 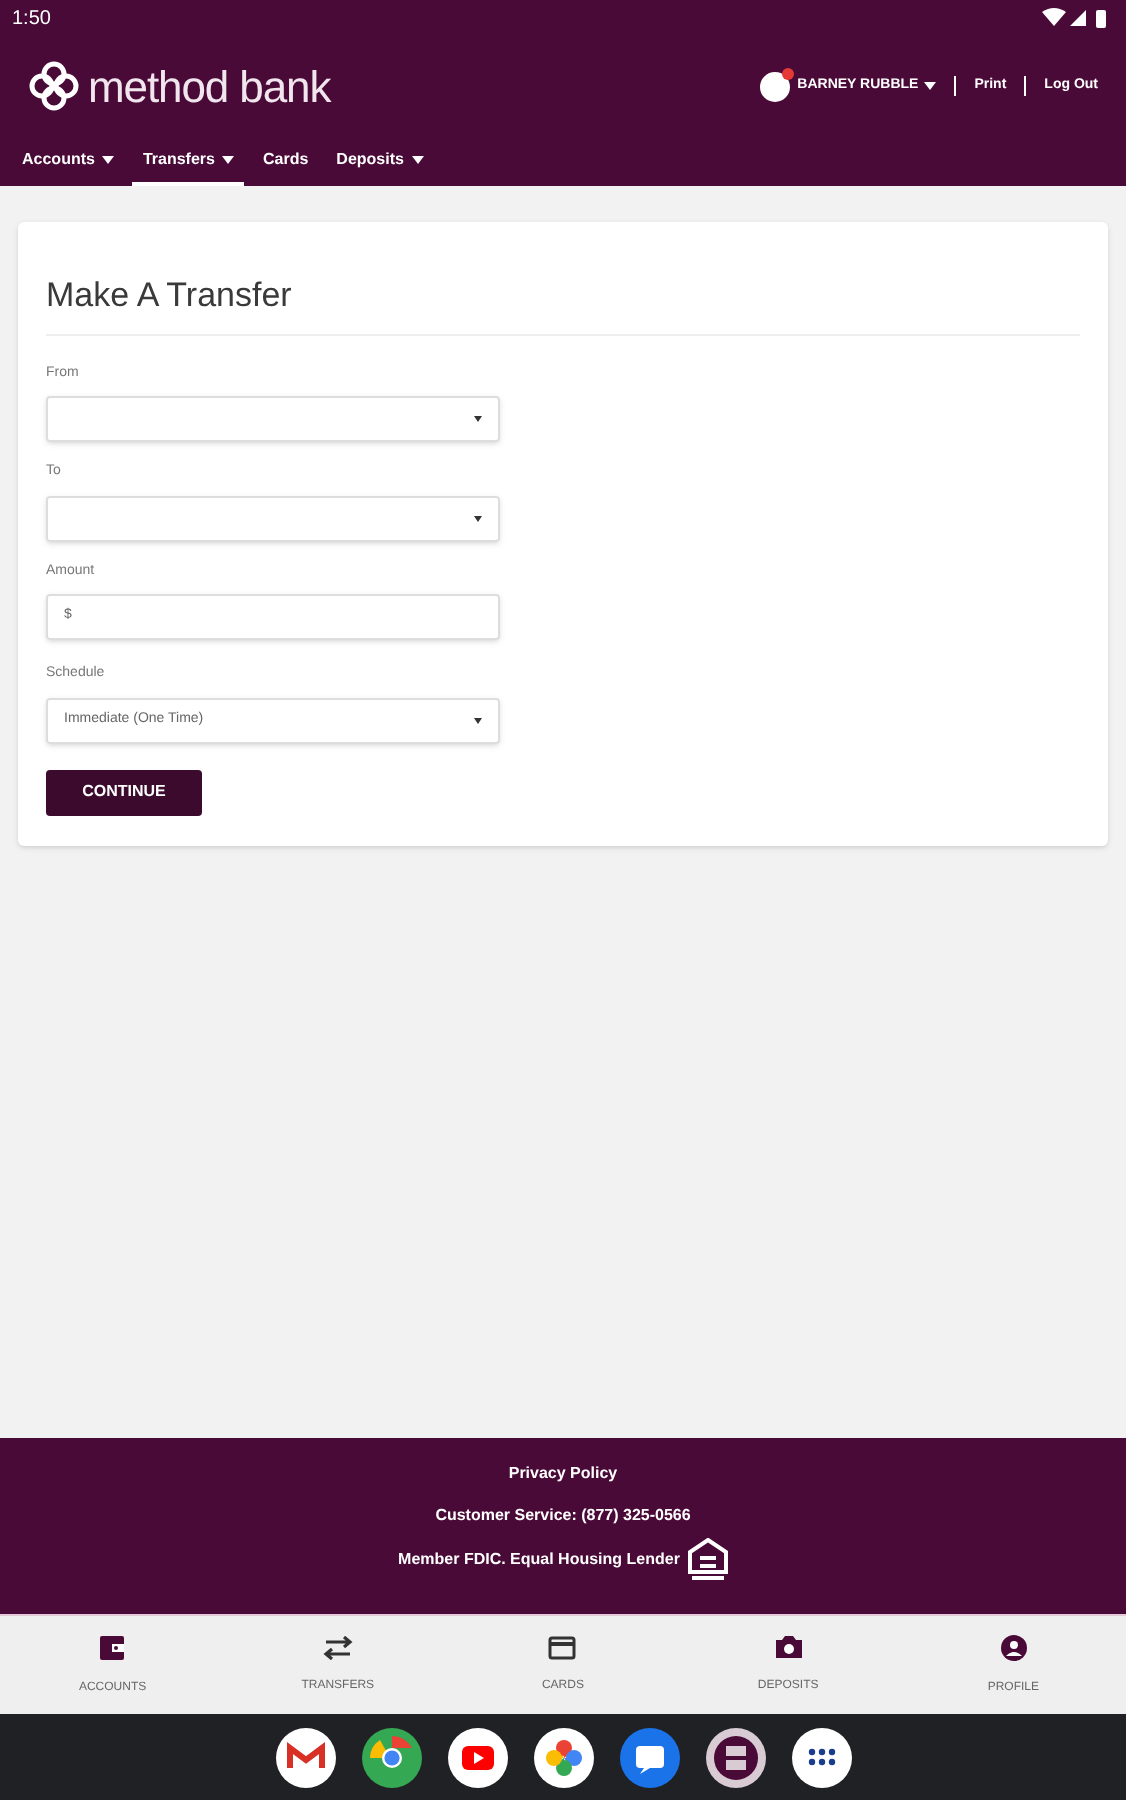 I want to click on customer-service-text: Customer Service: (877) 325-0566, so click(x=563, y=1516).